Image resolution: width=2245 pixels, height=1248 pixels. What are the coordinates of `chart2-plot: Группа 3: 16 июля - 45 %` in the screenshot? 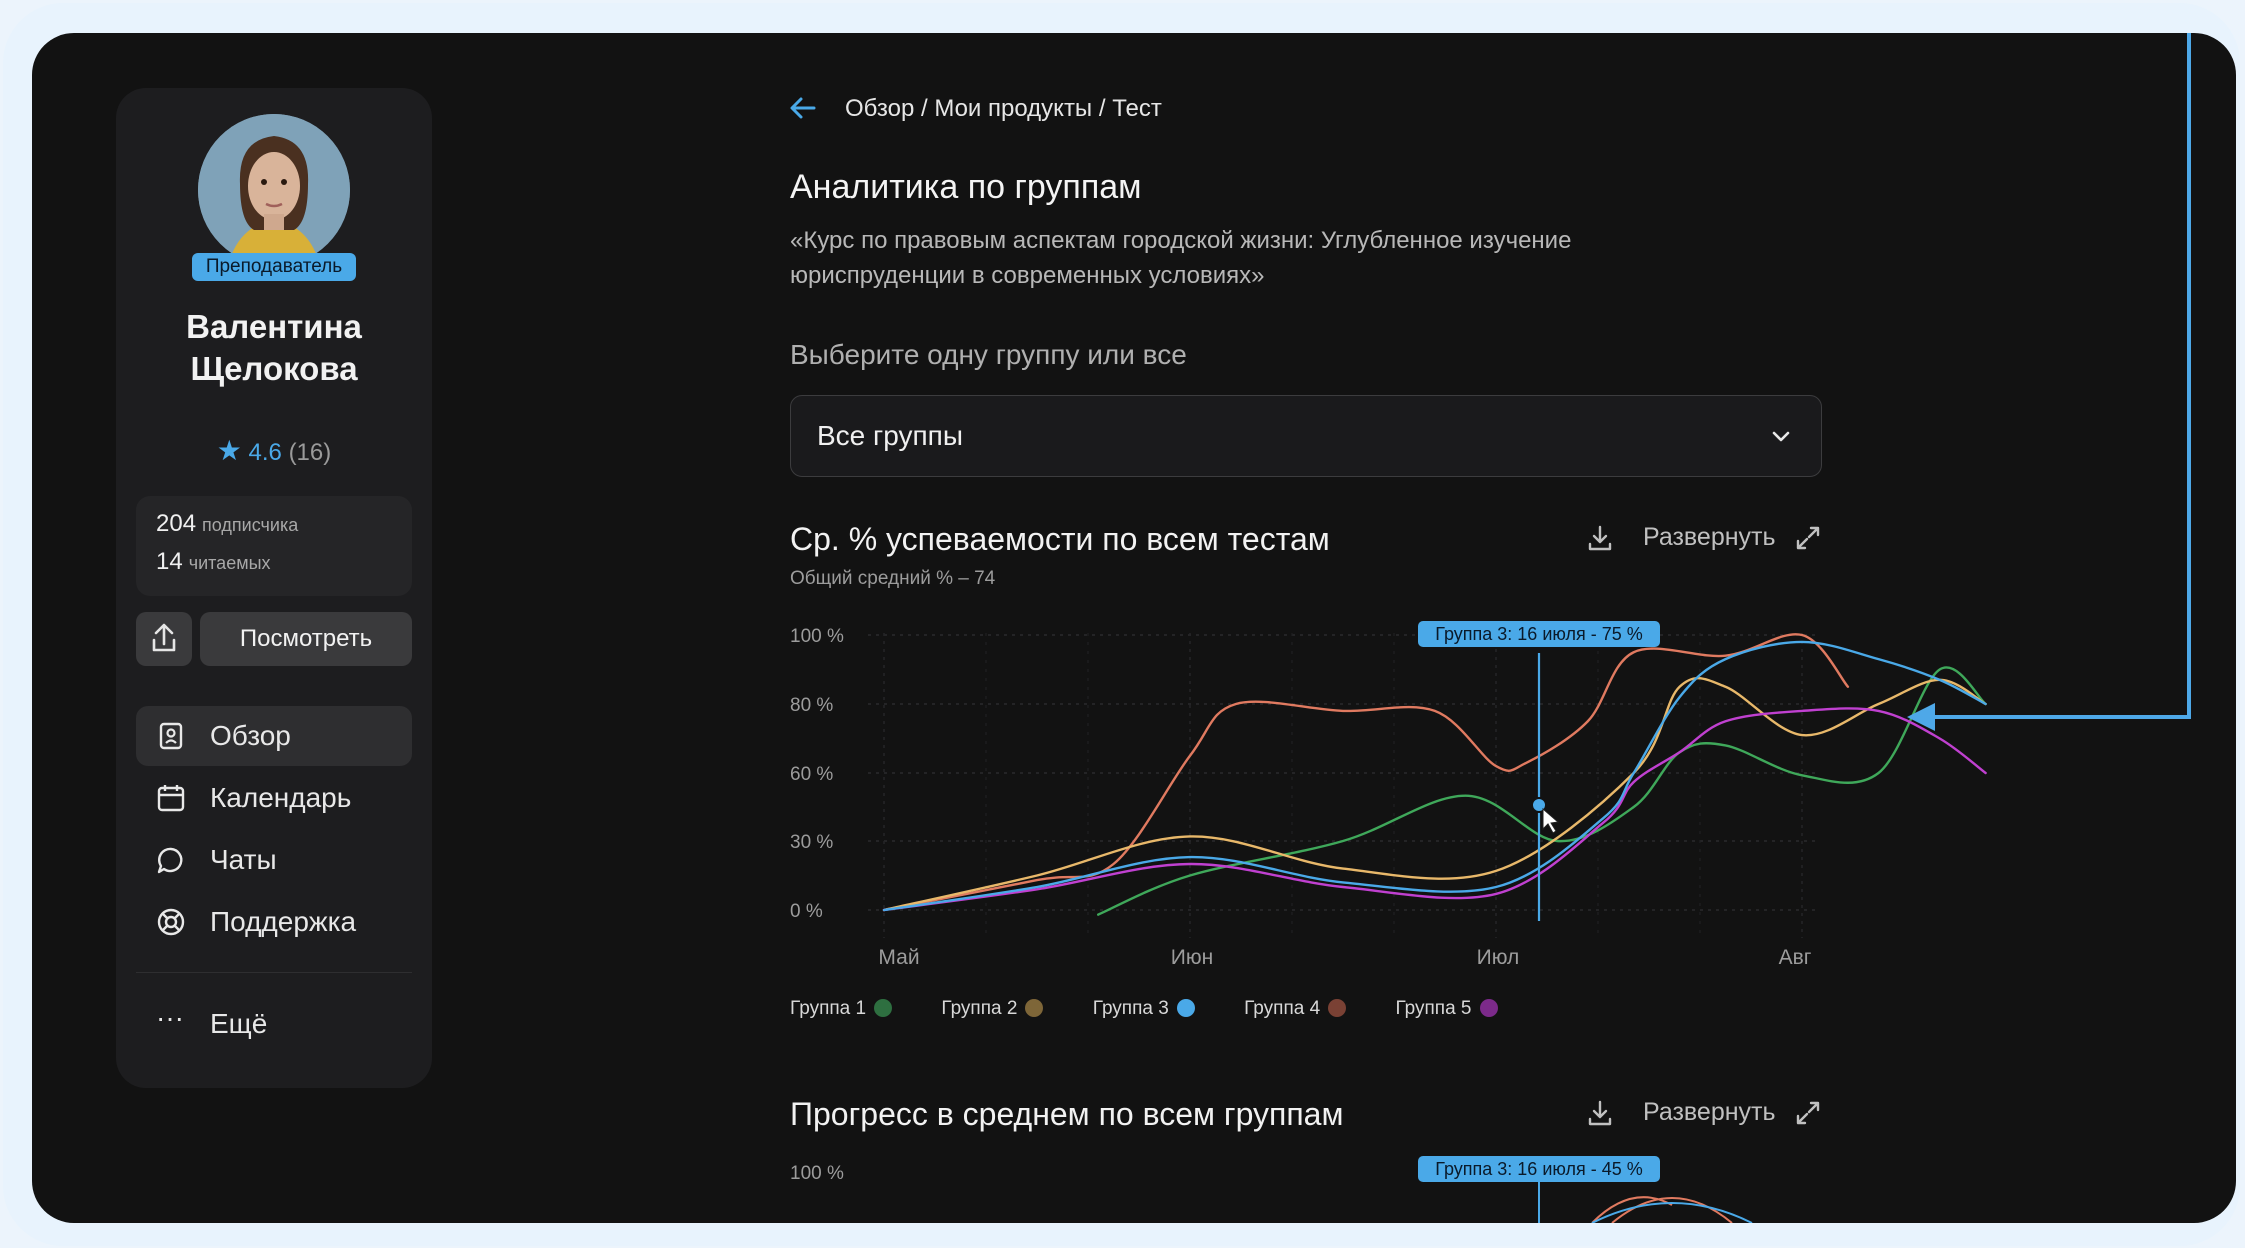 It's located at (1585, 1189).